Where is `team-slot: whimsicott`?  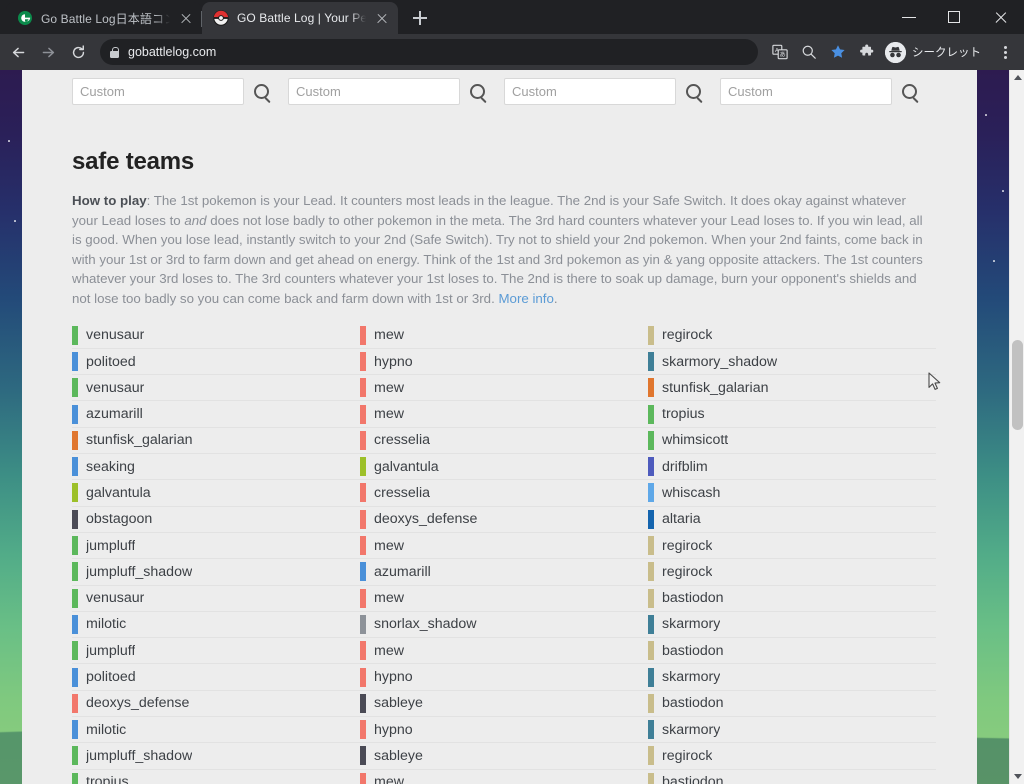
team-slot: whimsicott is located at coordinates (792, 441).